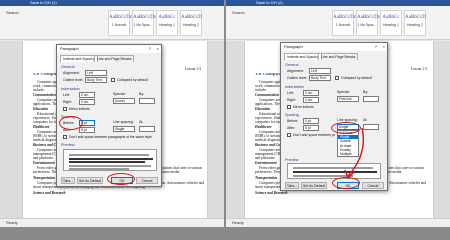  Describe the element at coordinates (119, 94) in the screenshot. I see `special-label: Special:` at that location.